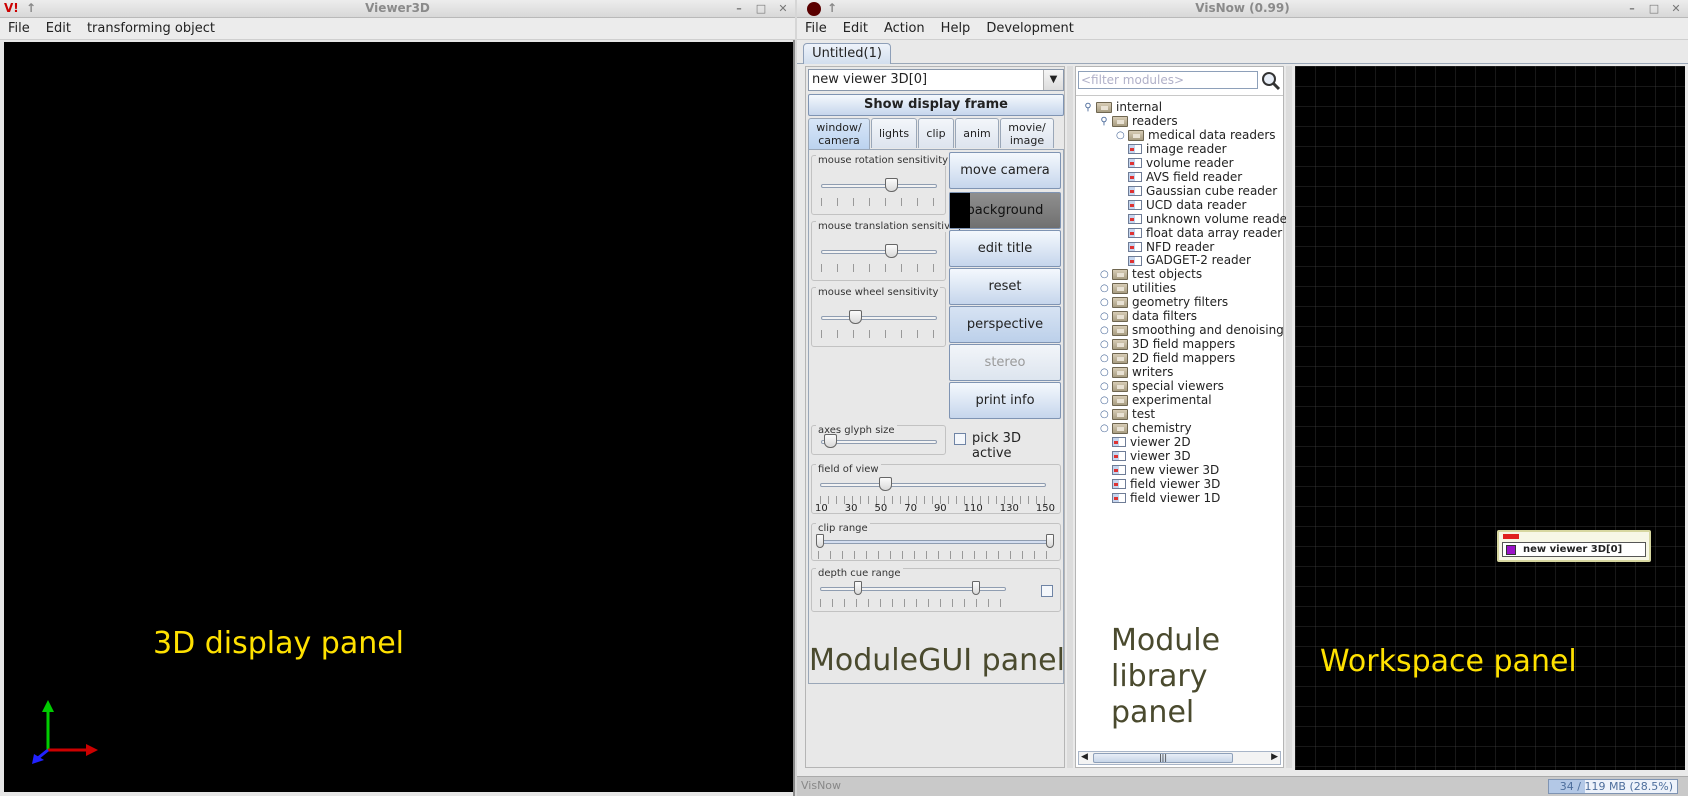  Describe the element at coordinates (1160, 498) in the screenshot. I see `tree-item-module: field viewer 1D` at that location.